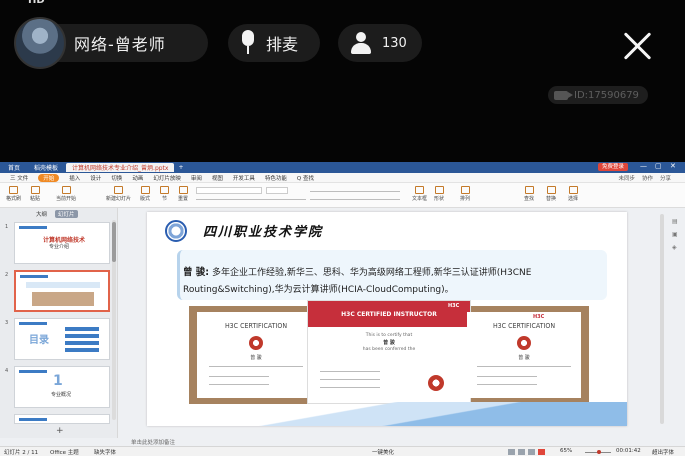 The height and width of the screenshot is (456, 685). What do you see at coordinates (647, 178) in the screenshot?
I see `collaborate-button: 协作` at bounding box center [647, 178].